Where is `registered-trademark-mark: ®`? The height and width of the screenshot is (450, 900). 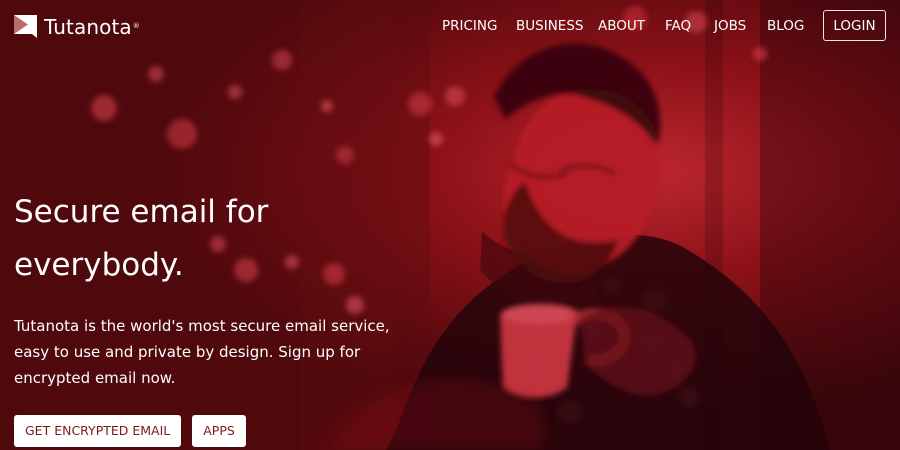
registered-trademark-mark: ® is located at coordinates (136, 26).